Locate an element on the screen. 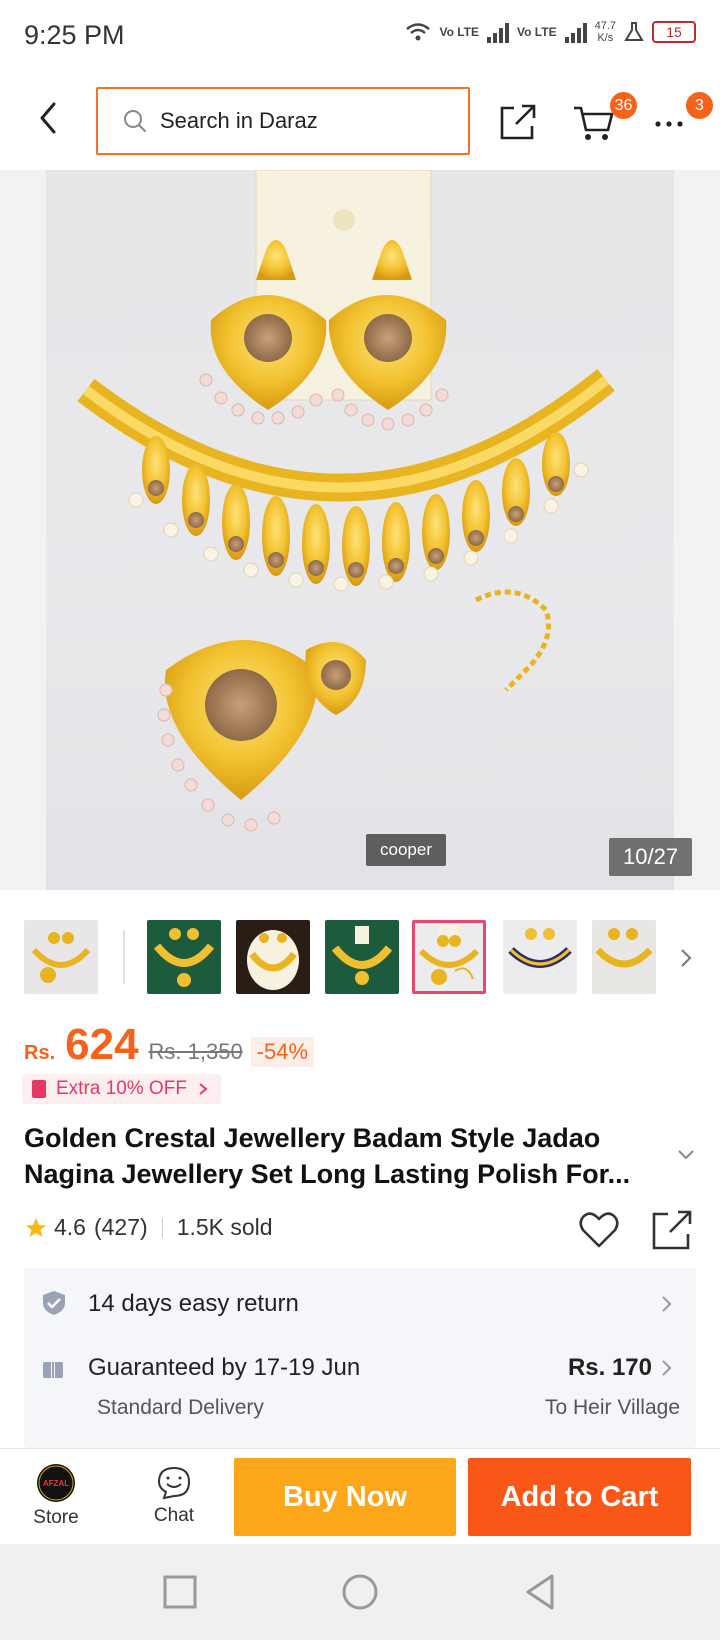  price-row: Rs. 624 Rs. 1,350 -54% is located at coordinates (169, 1045).